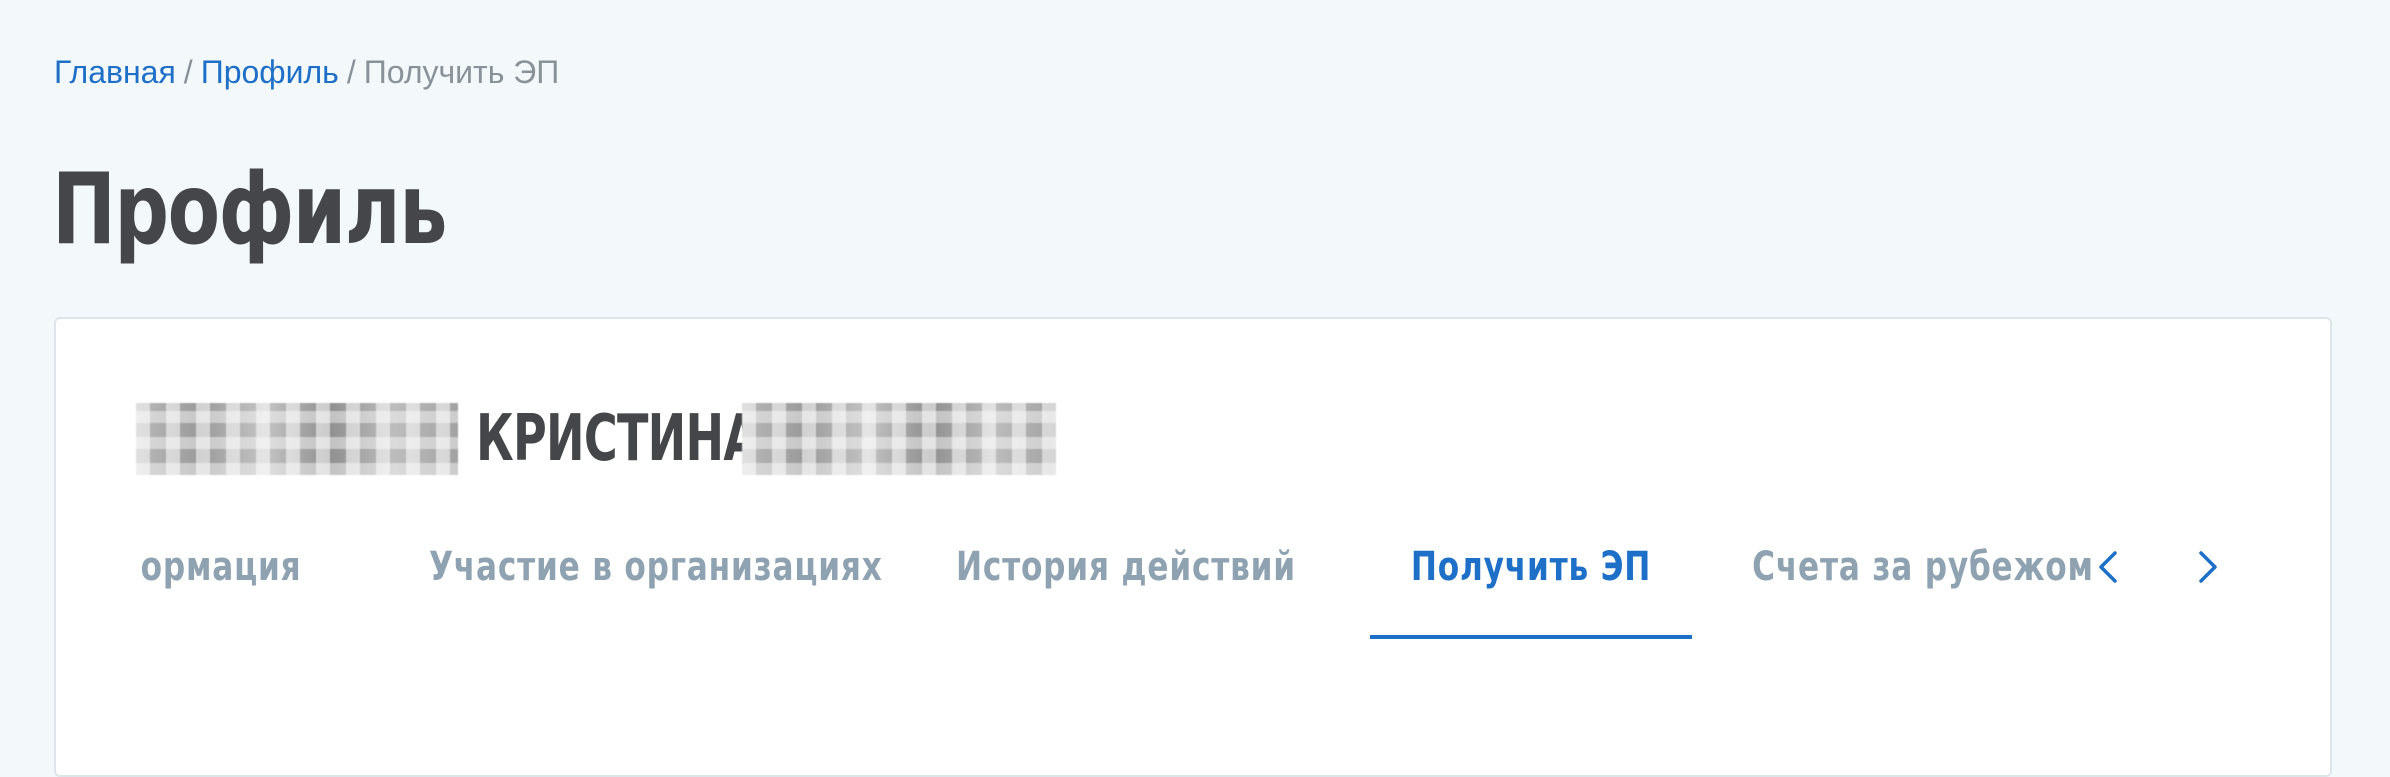 The height and width of the screenshot is (777, 2390). I want to click on breadcrumb-current: Получить ЭП, so click(461, 72).